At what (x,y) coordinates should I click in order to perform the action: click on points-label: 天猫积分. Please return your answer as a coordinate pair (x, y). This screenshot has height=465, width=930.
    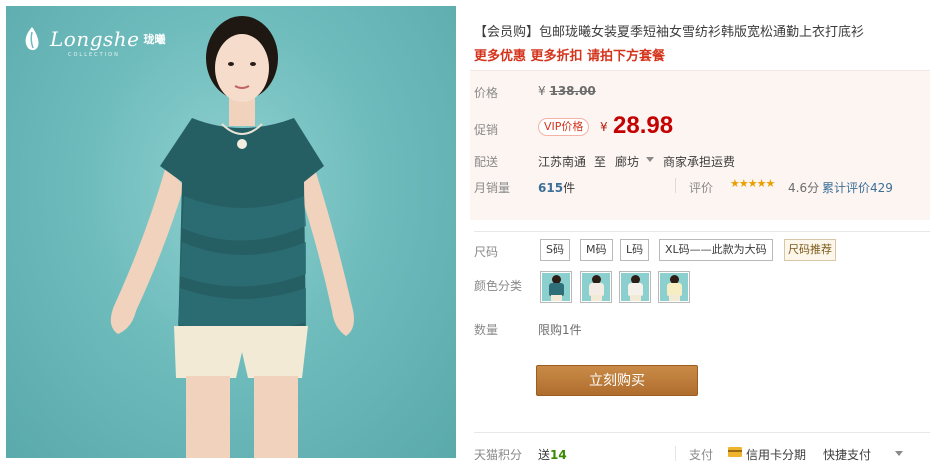
    Looking at the image, I should click on (498, 455).